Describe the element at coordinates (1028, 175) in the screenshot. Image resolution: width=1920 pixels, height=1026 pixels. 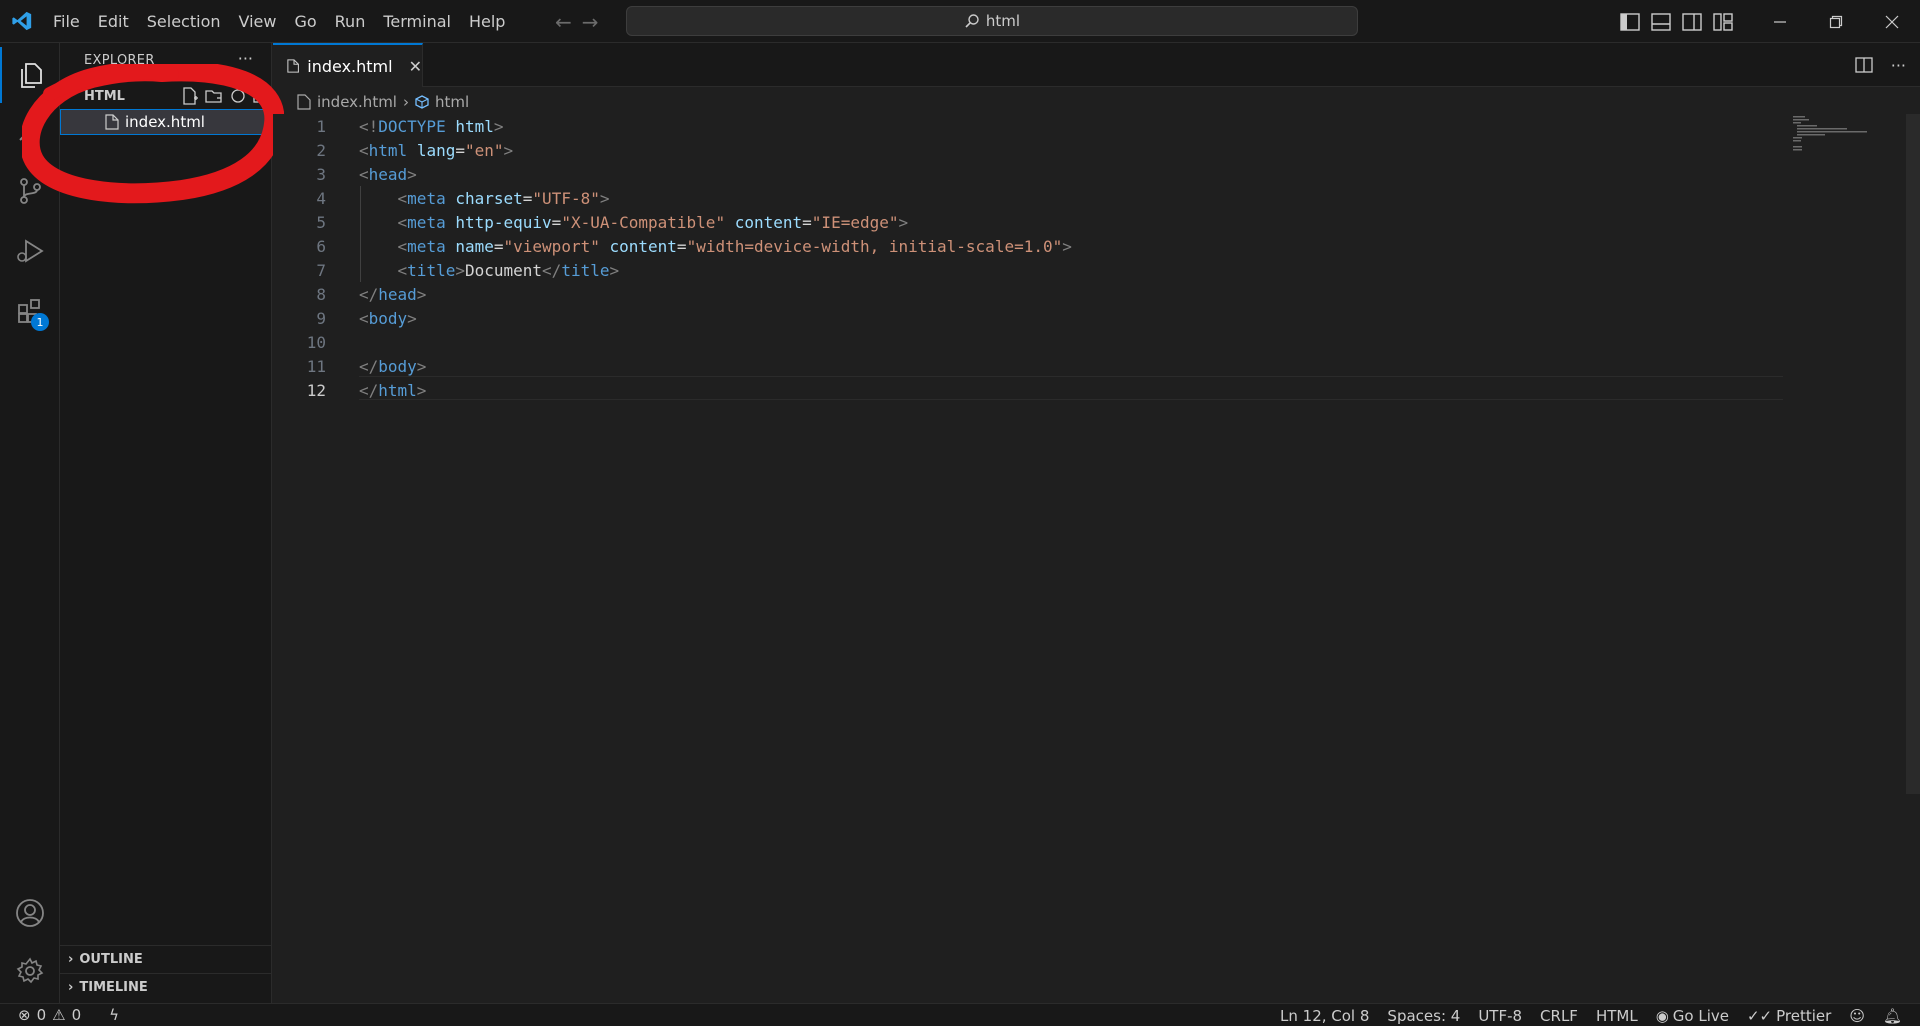
I see `code-line: 3 <head>` at that location.